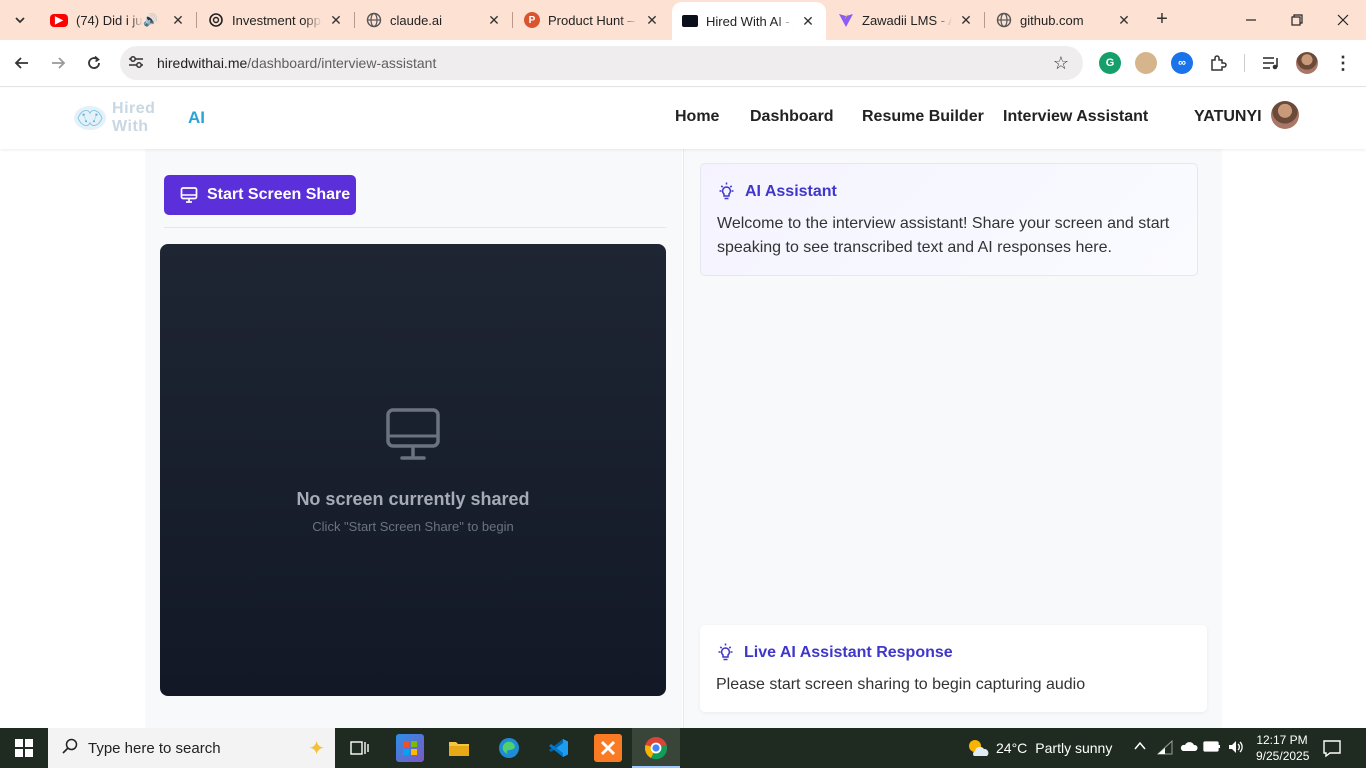 Image resolution: width=1366 pixels, height=768 pixels. I want to click on weather-widget: 24°C Partly sunny, so click(1039, 748).